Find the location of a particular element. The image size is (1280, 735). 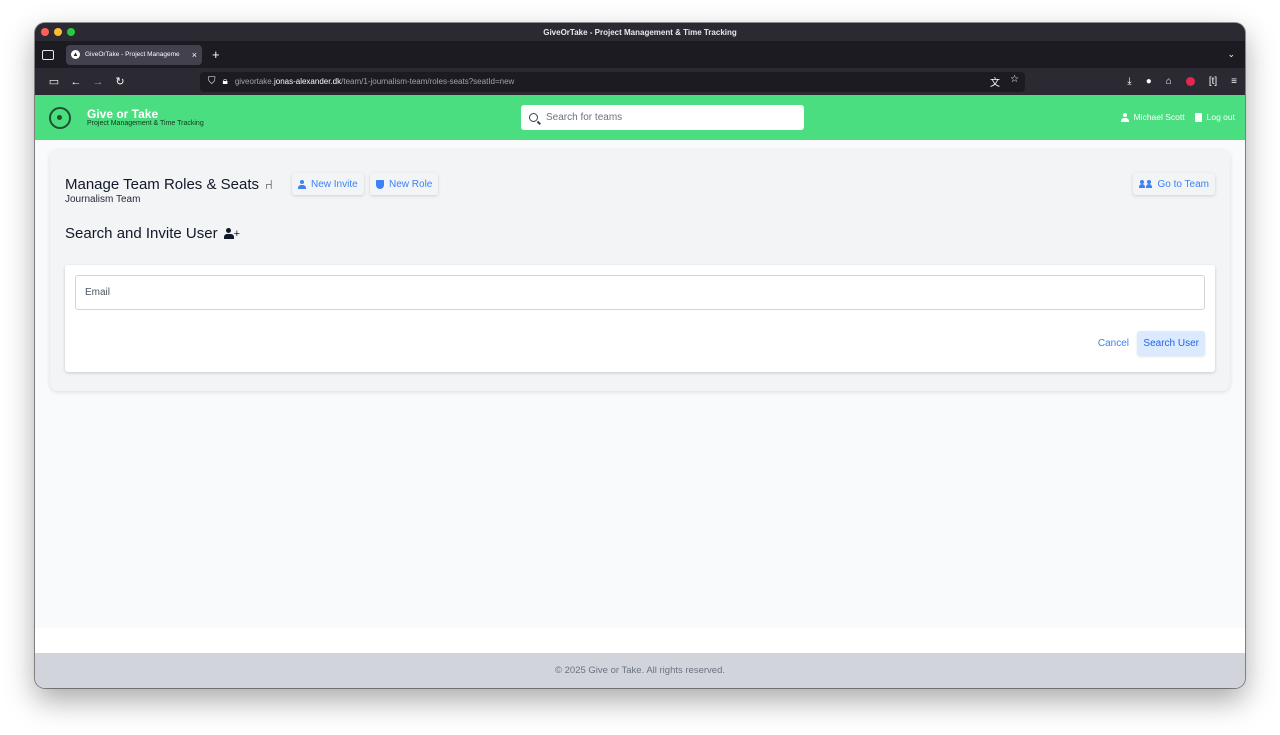

user-plus-icon: + is located at coordinates (231, 234).